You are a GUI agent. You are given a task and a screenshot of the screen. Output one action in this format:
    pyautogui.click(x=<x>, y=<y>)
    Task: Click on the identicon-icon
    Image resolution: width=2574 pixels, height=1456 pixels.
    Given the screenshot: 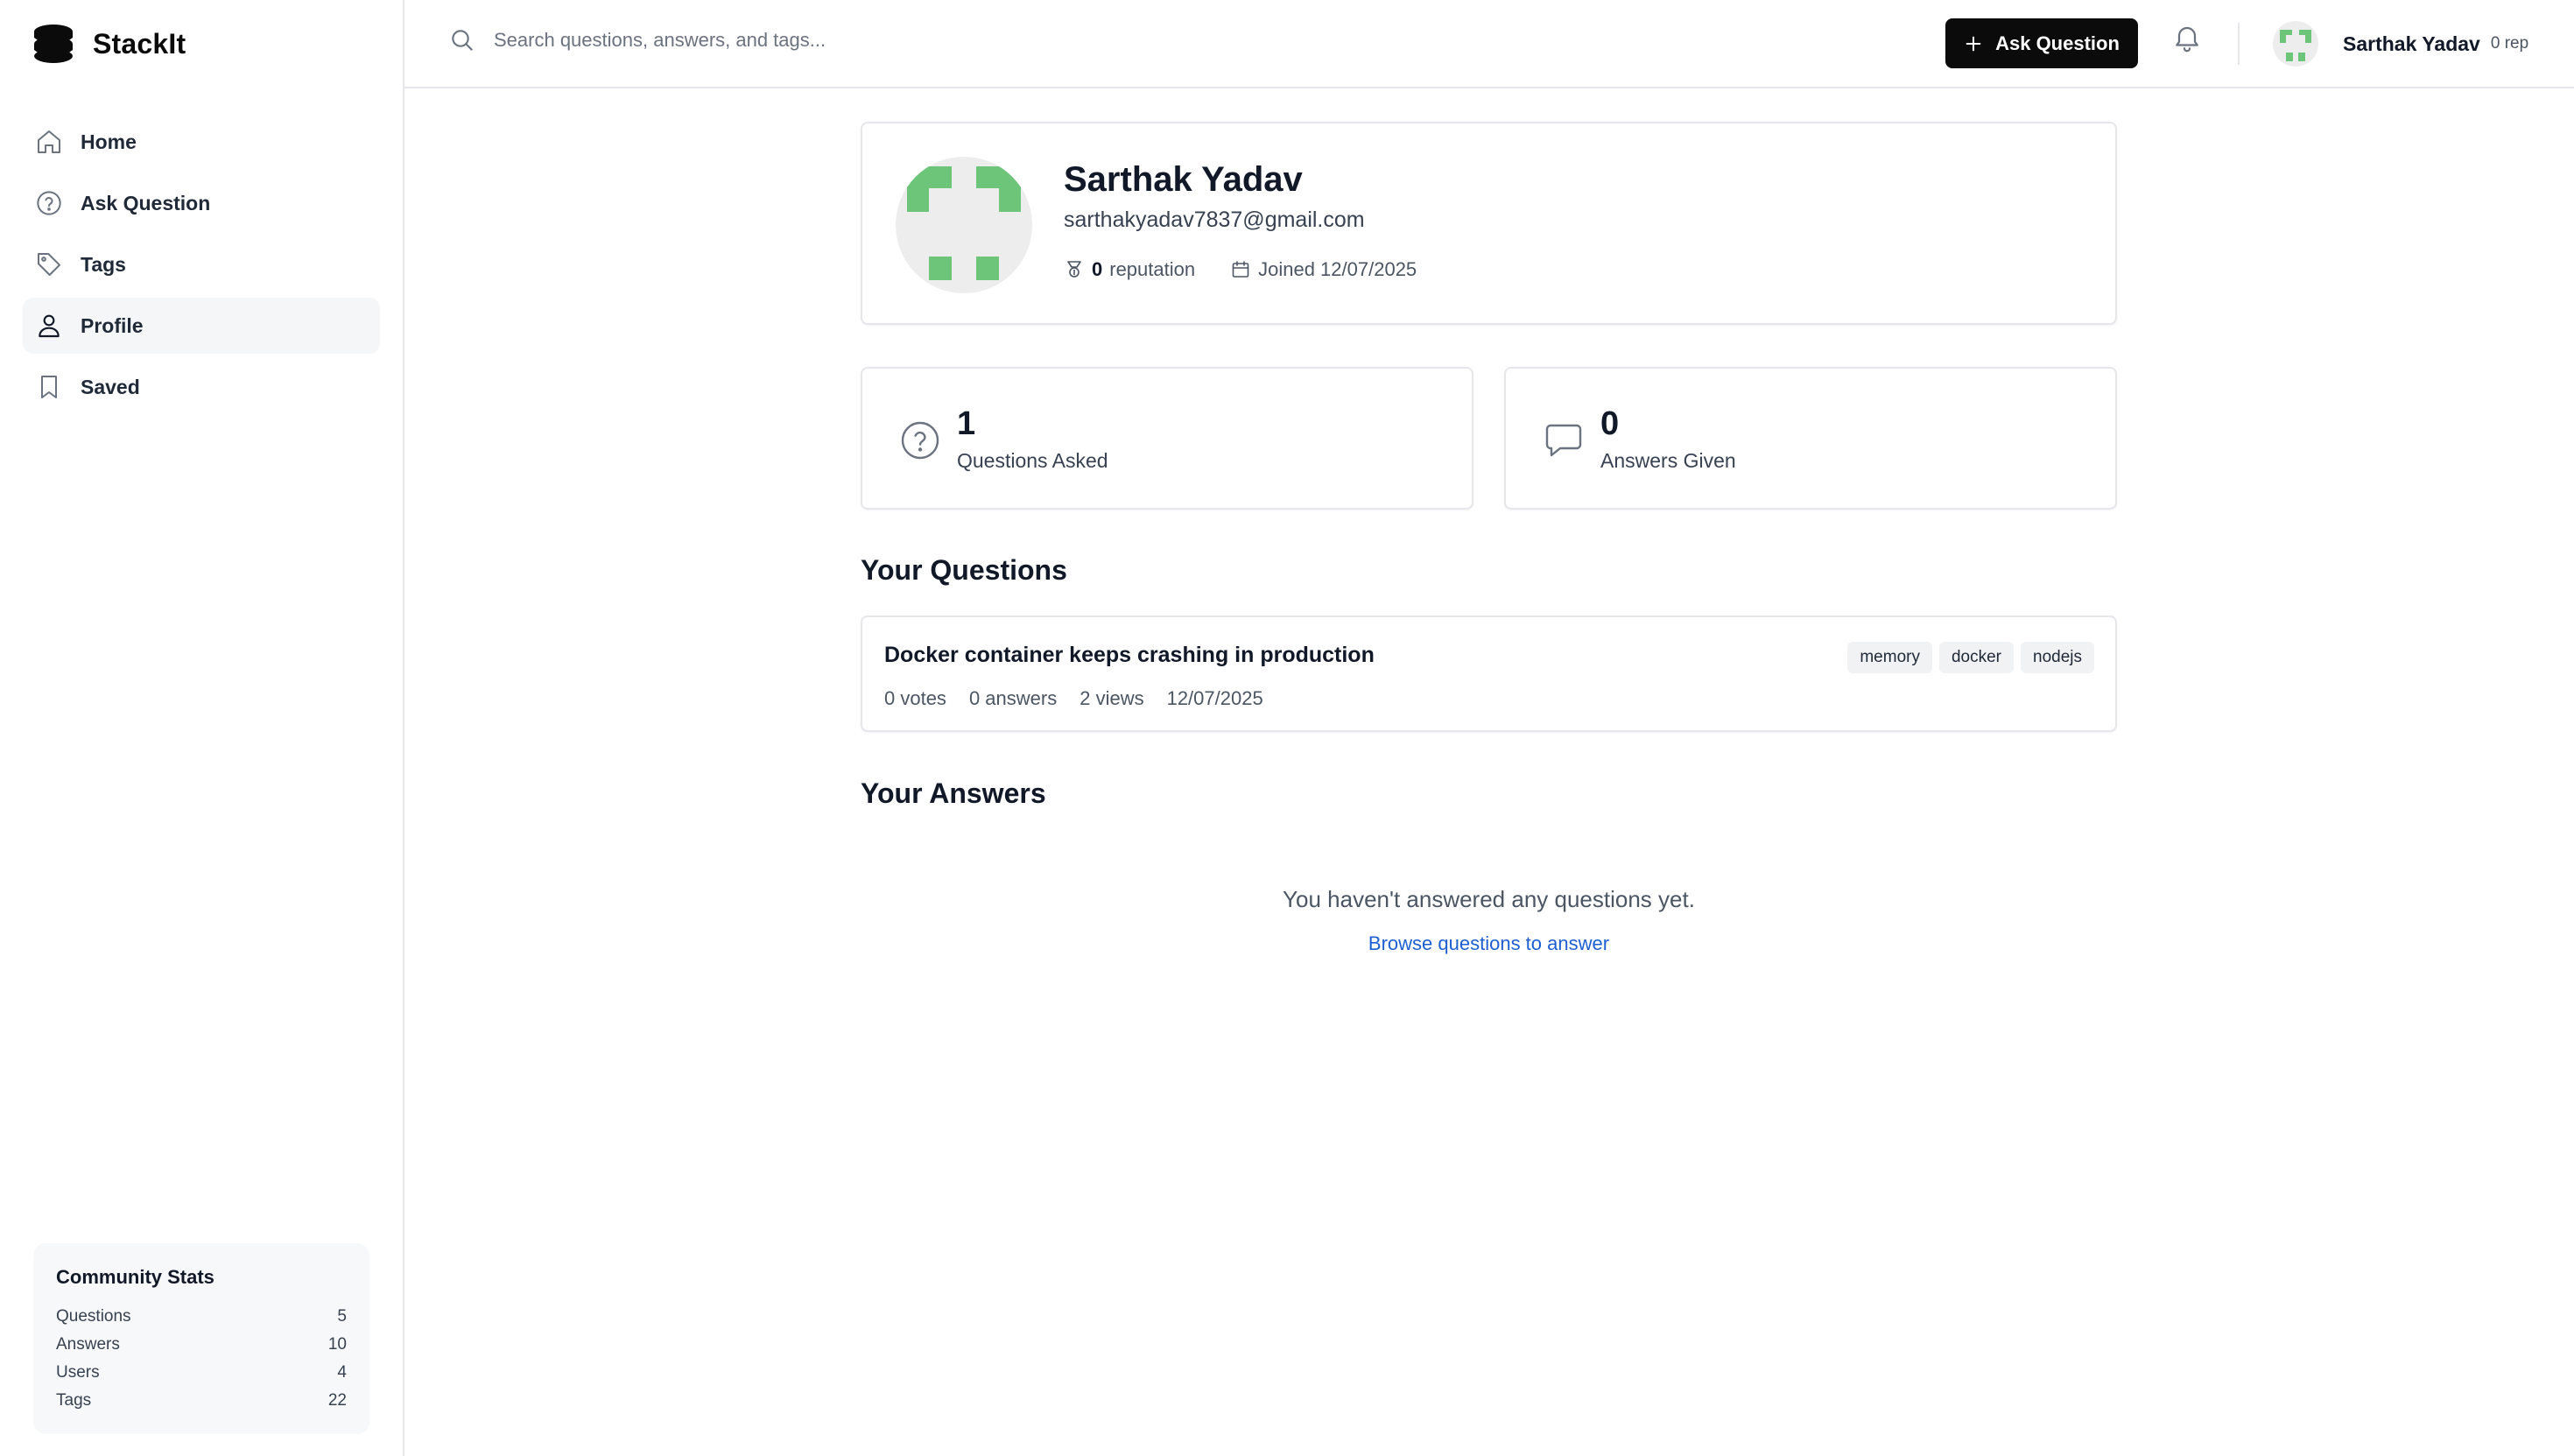 What is the action you would take?
    pyautogui.click(x=964, y=223)
    